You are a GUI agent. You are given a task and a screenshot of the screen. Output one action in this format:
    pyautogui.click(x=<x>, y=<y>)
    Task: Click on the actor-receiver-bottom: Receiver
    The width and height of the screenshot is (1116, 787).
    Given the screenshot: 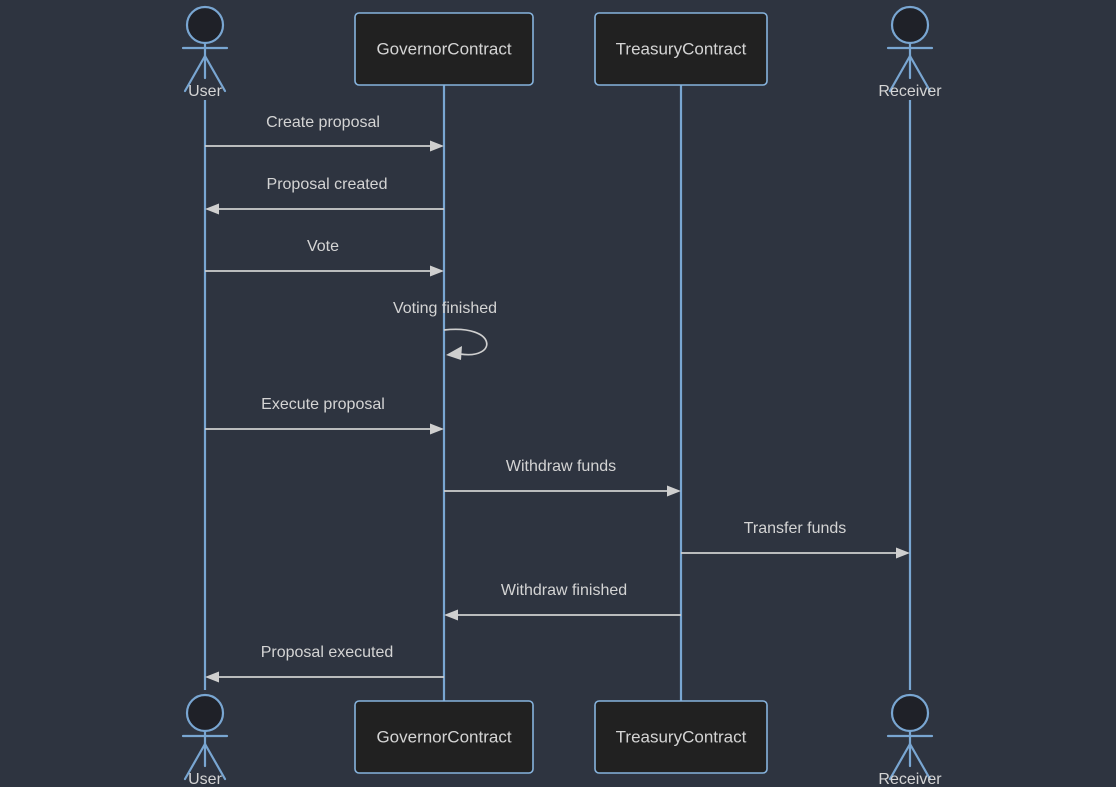 What is the action you would take?
    pyautogui.click(x=910, y=740)
    